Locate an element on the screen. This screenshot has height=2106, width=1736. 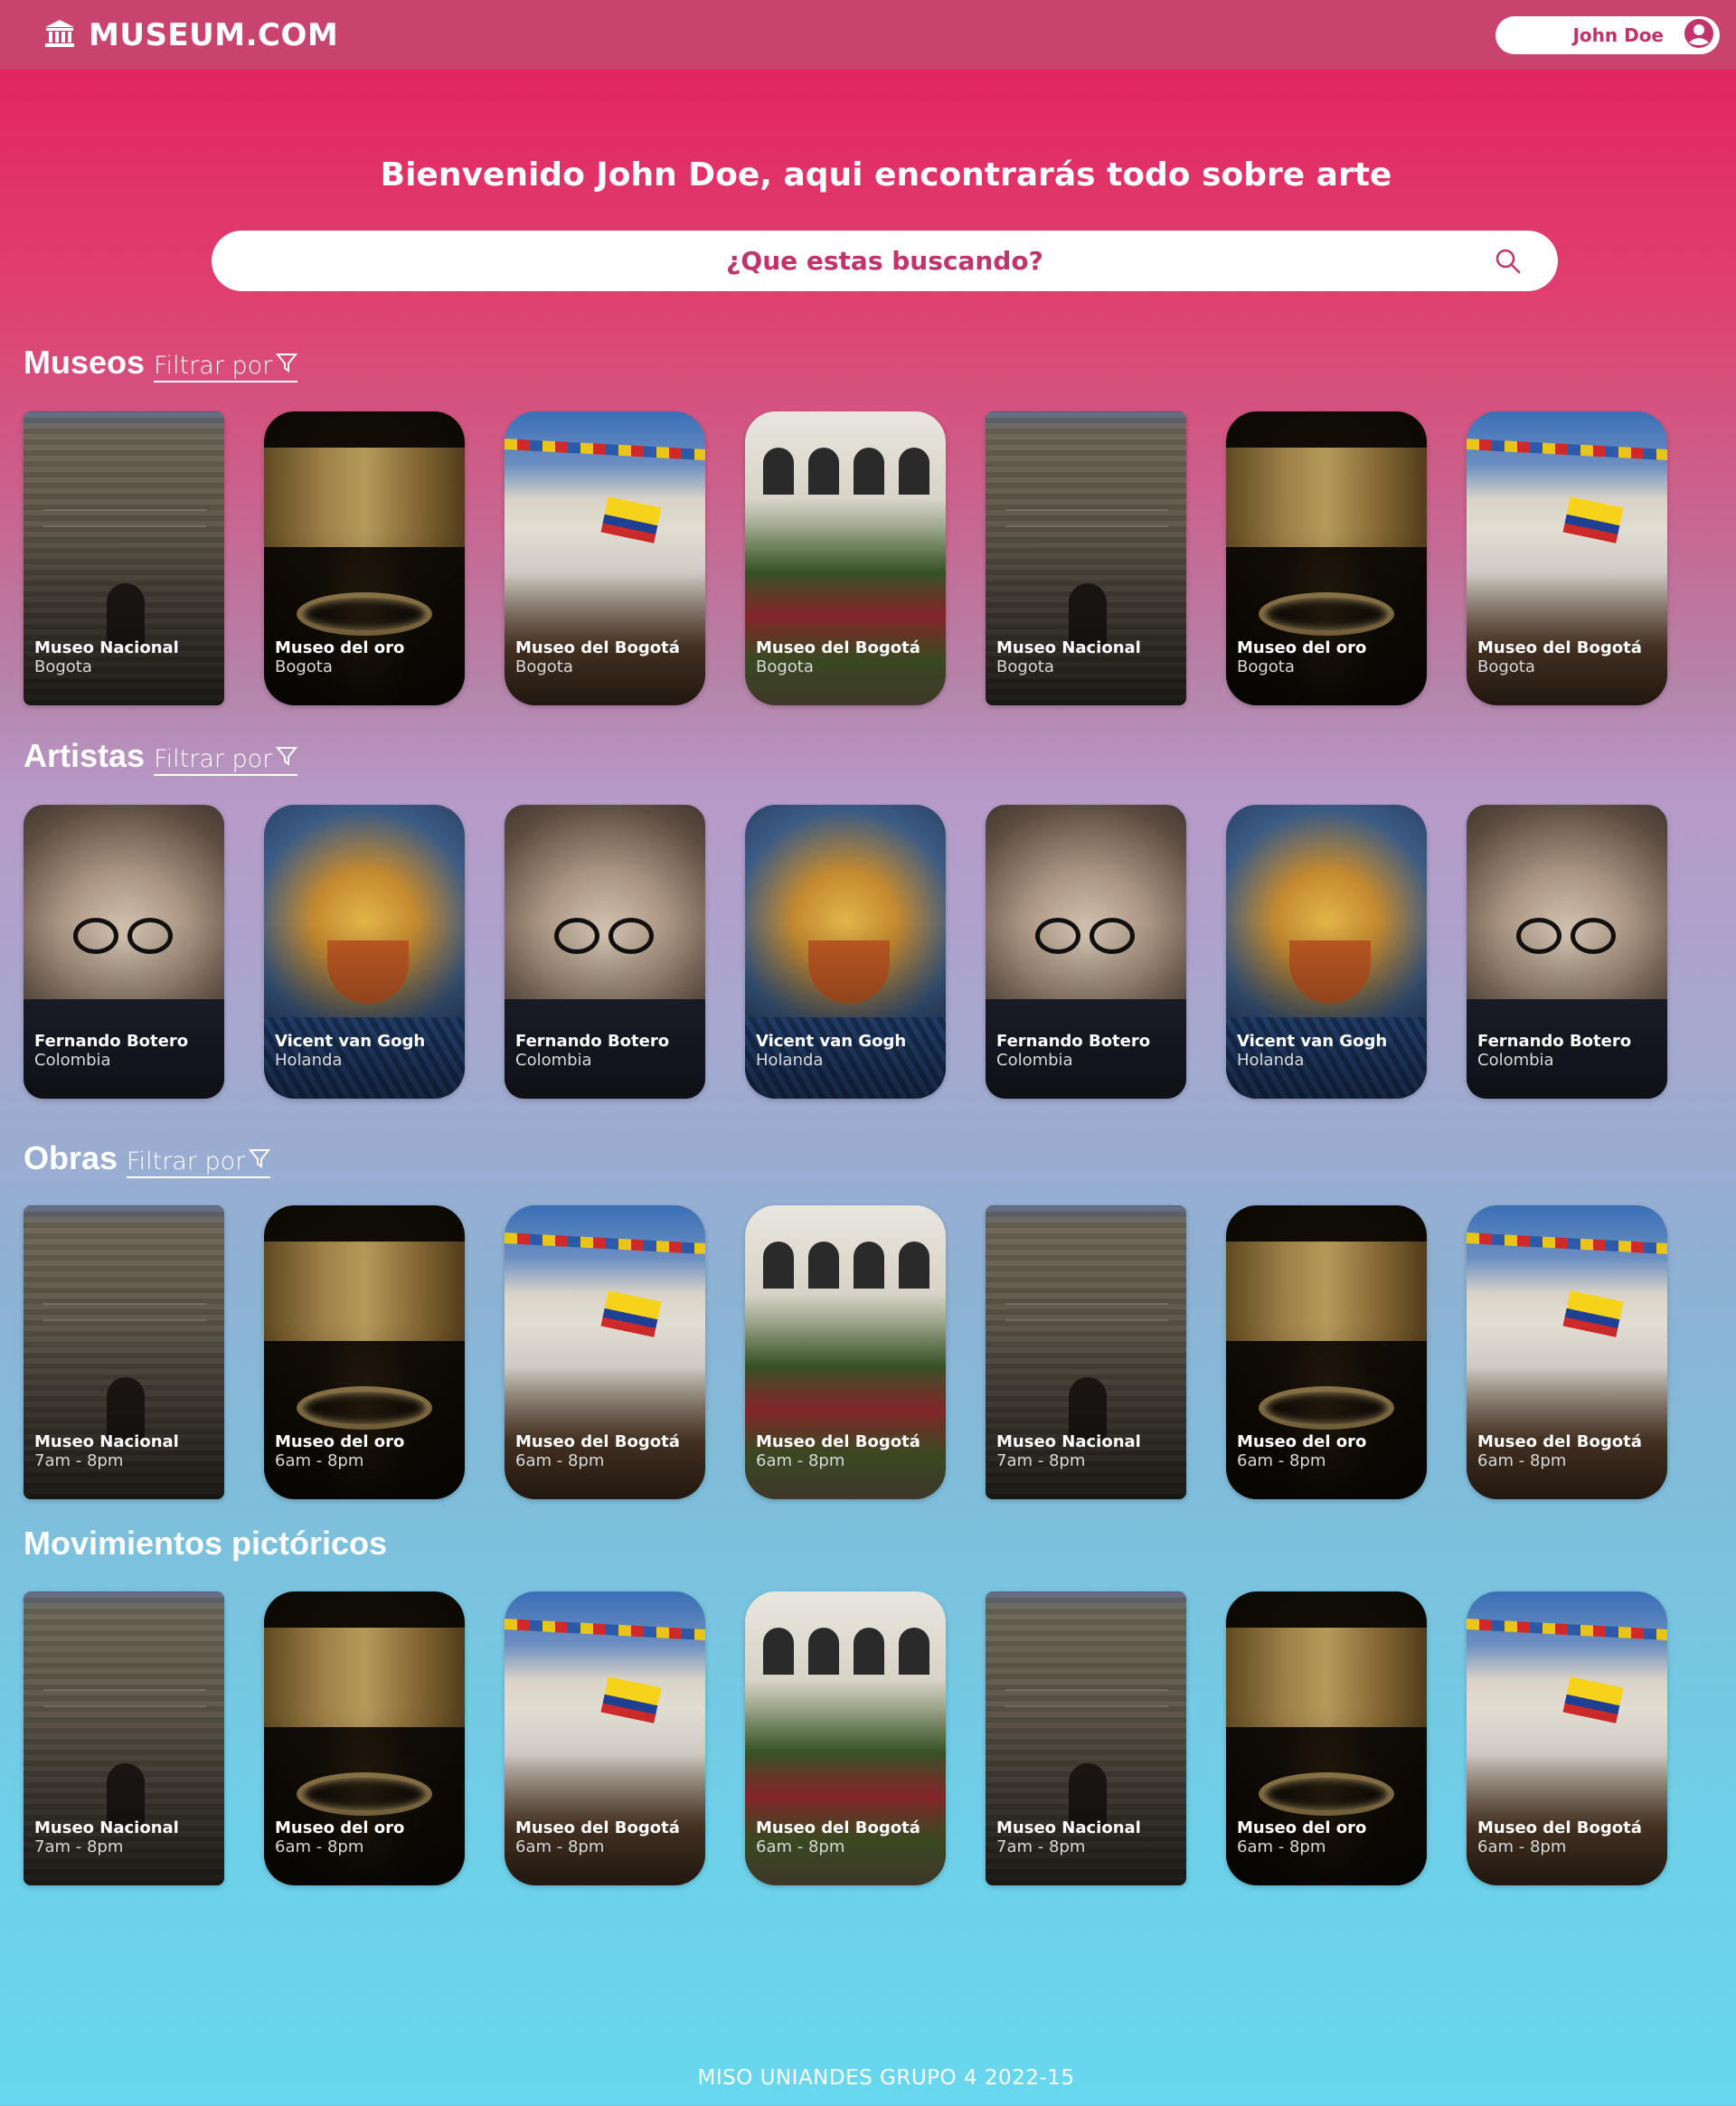
brand-logo: MUSEUM.COM is located at coordinates (190, 35).